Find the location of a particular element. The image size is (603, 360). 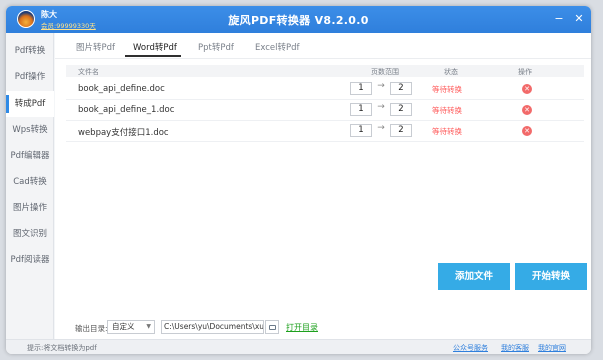

tab-ppt-to-pdf: Ppt转Pdf is located at coordinates (216, 47).